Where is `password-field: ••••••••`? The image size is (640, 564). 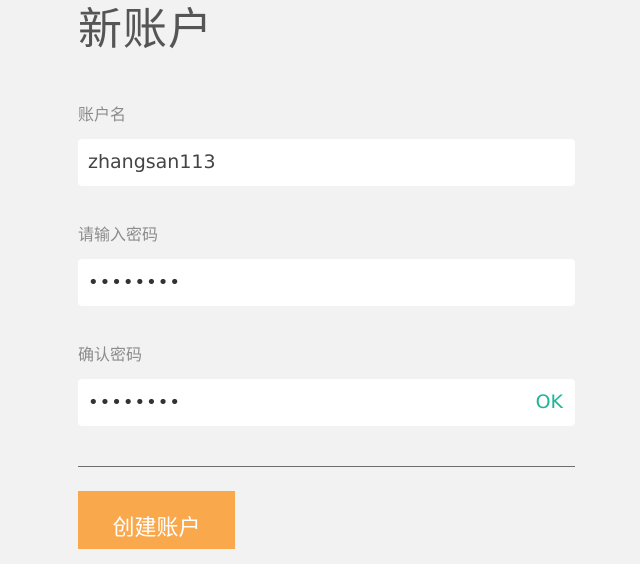
password-field: •••••••• is located at coordinates (326, 282).